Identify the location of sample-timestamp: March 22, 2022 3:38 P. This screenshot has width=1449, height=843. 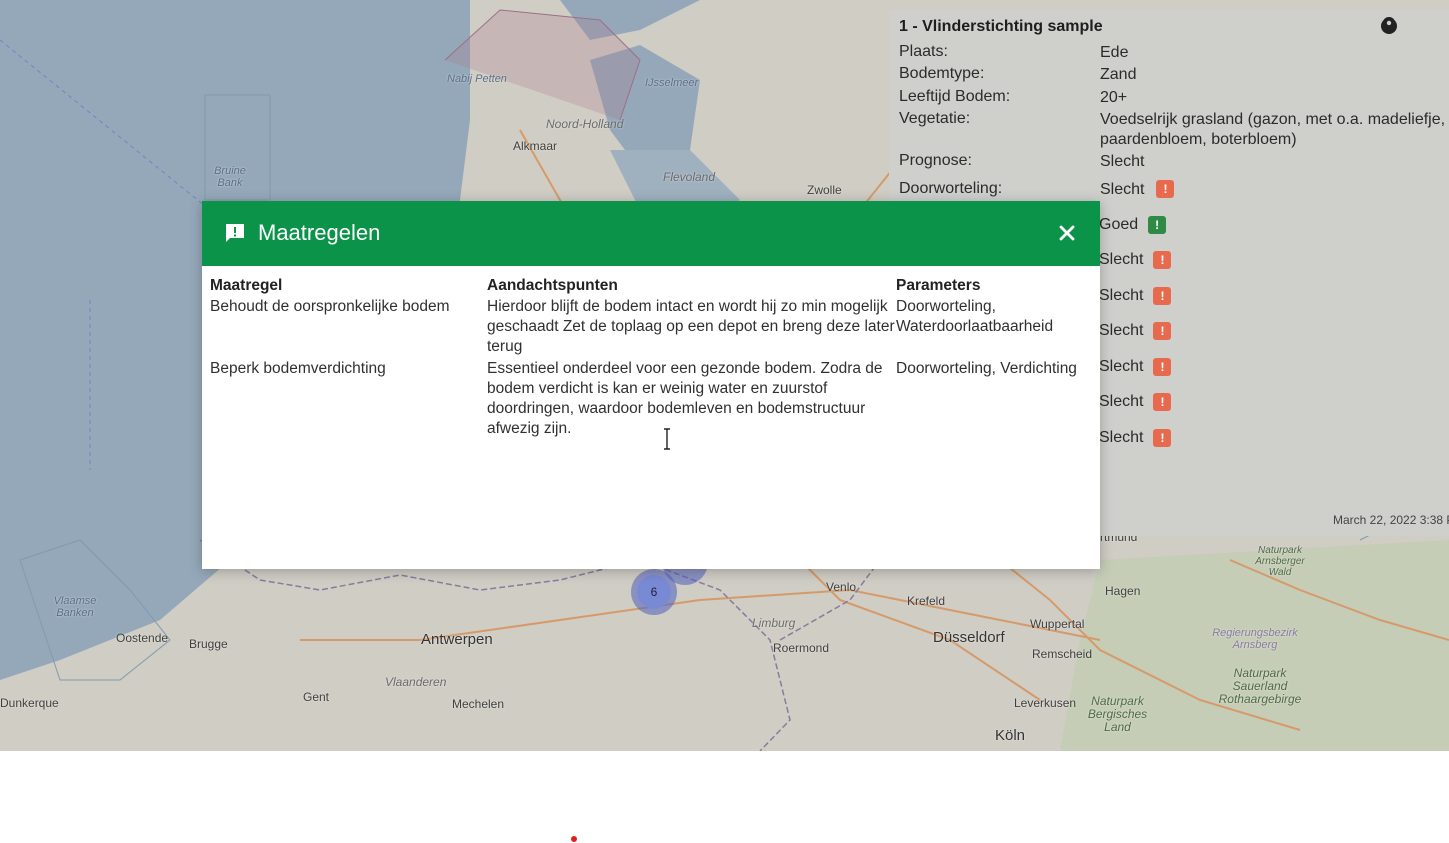
(1391, 520).